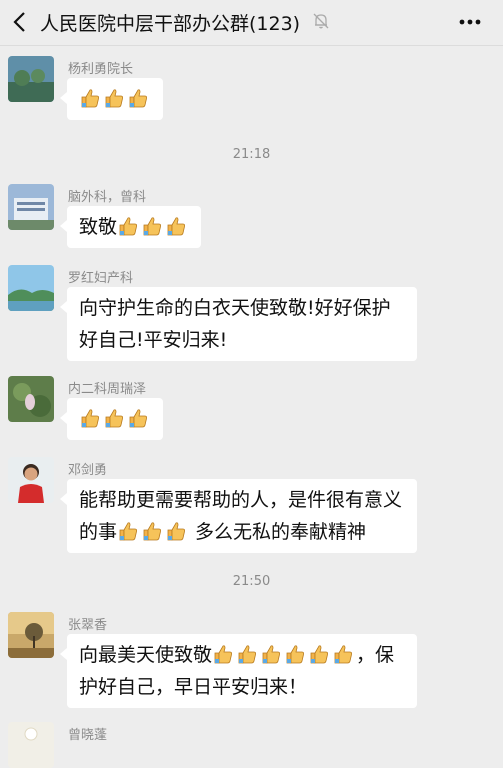 The image size is (503, 768). I want to click on chevron-left-icon, so click(20, 22).